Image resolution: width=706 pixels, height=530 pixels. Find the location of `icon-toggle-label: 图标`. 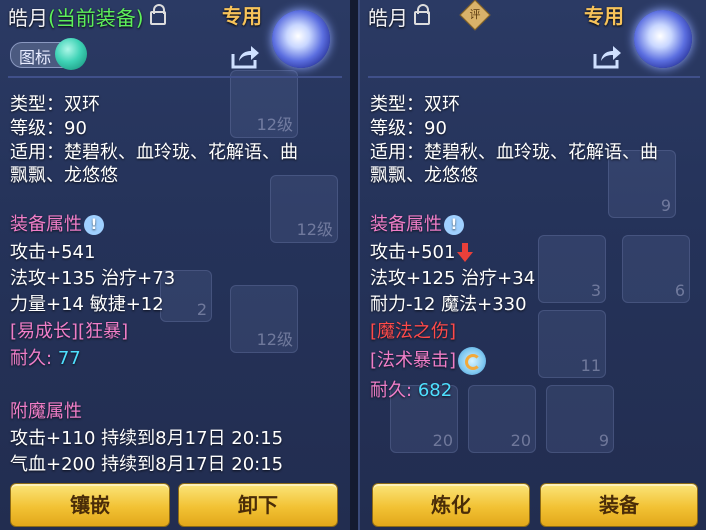

icon-toggle-label: 图标 is located at coordinates (35, 57).